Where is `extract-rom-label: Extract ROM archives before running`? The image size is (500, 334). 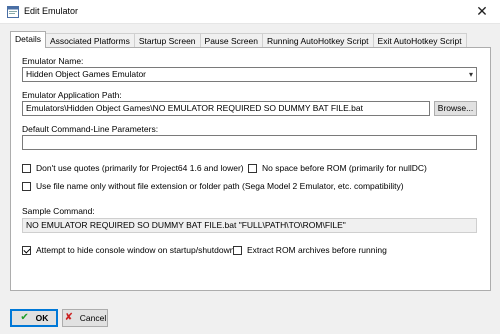 extract-rom-label: Extract ROM archives before running is located at coordinates (317, 250).